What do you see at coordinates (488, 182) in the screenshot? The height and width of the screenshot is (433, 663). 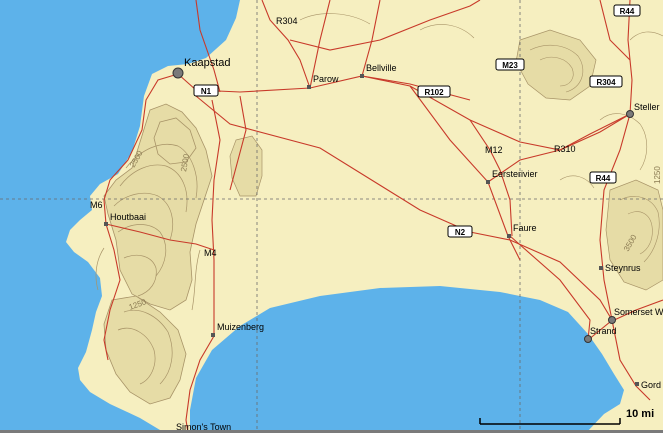 I see `eersterivier-marker` at bounding box center [488, 182].